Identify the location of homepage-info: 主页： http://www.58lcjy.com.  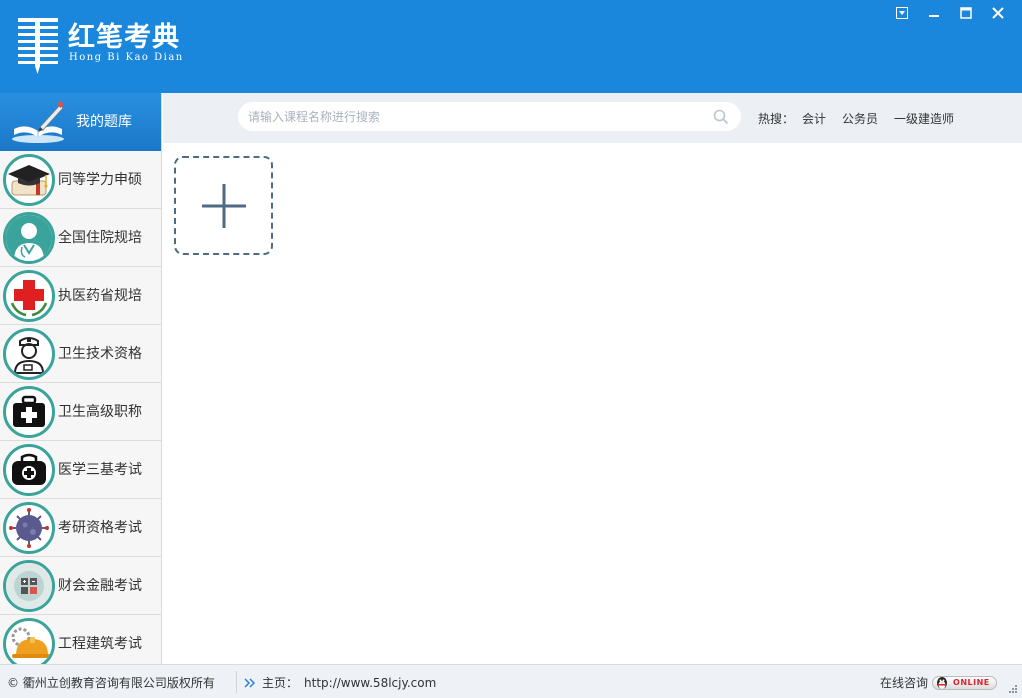
(340, 682).